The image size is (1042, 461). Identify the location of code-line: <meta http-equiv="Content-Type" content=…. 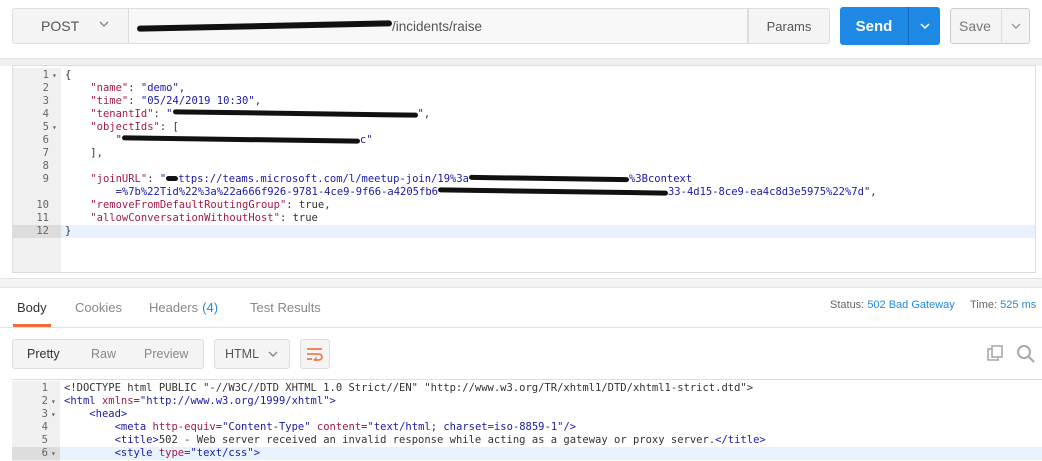
(345, 427).